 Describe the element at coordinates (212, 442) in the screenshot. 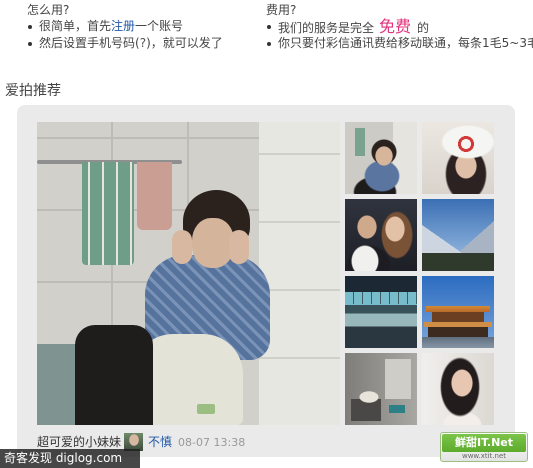

I see `post-timestamp: 08-07 13:38` at that location.